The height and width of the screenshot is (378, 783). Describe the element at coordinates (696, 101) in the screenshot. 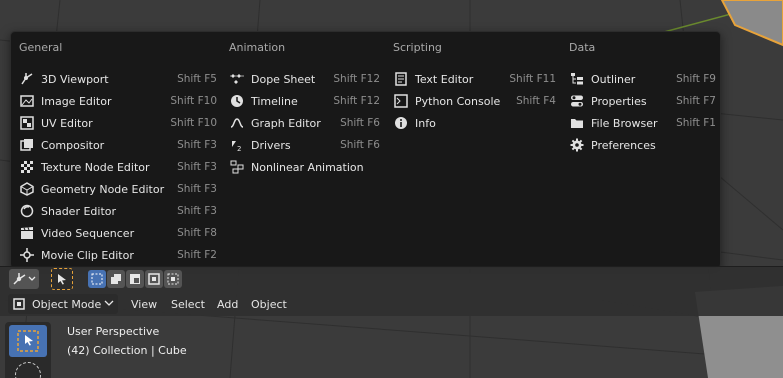

I see `shortcut-hint: Shift F7` at that location.